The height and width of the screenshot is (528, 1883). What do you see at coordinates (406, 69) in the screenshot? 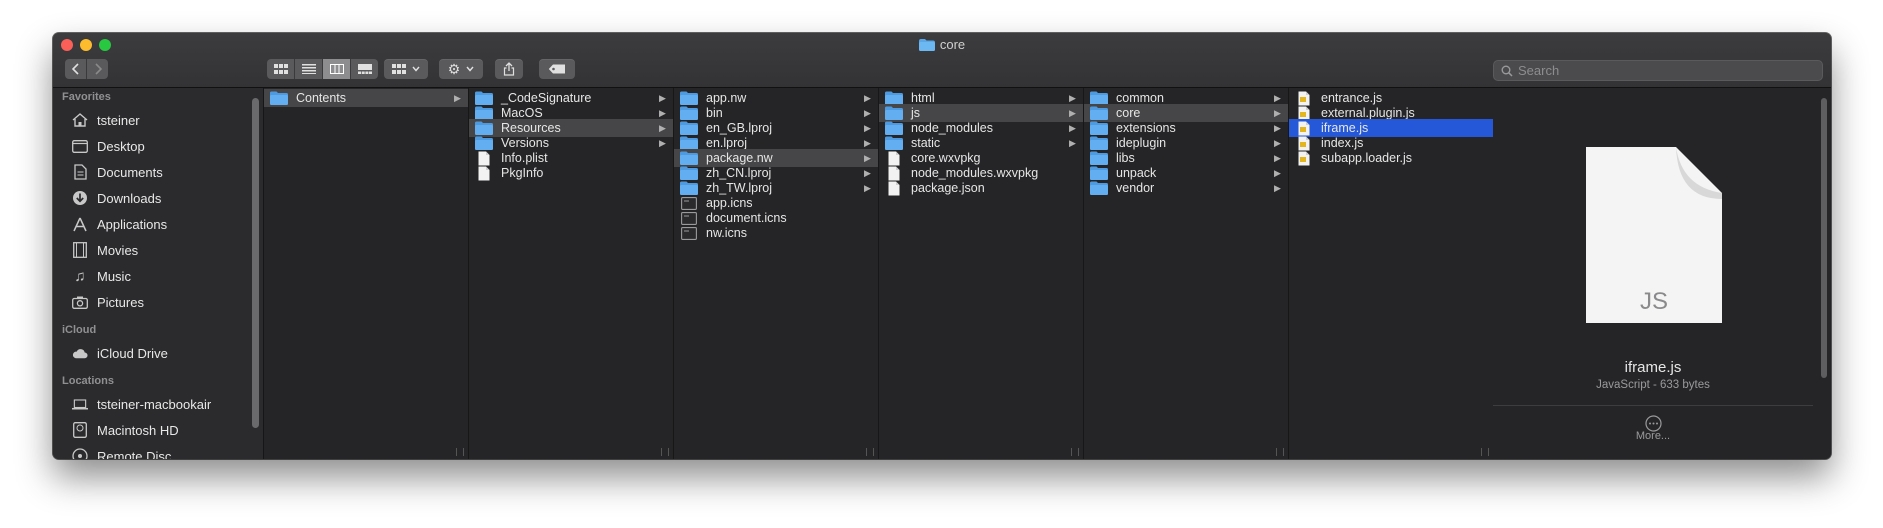
I see `group-button` at bounding box center [406, 69].